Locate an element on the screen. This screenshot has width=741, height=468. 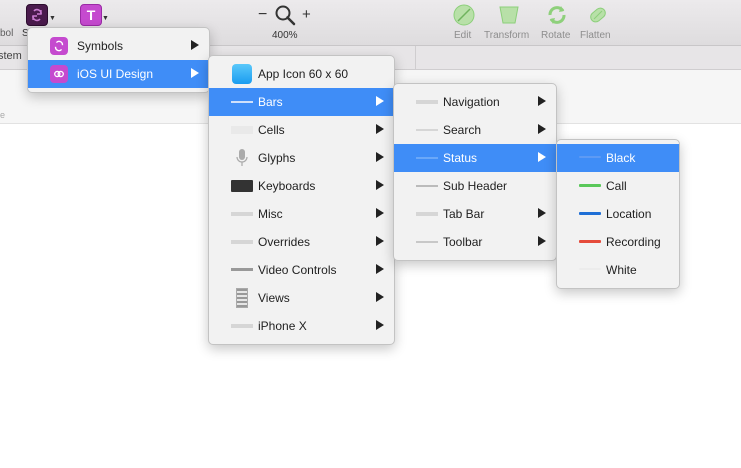
menu-item-overrides: Overrides is located at coordinates (301, 242).